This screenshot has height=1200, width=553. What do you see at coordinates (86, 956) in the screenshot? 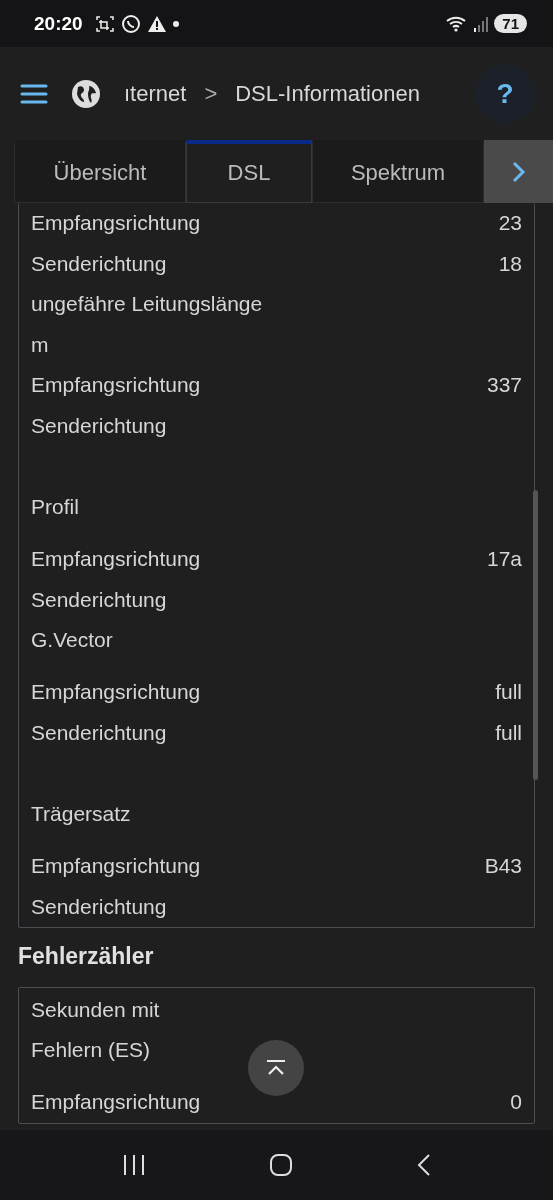
I see `section-heading: Fehlerzähler` at bounding box center [86, 956].